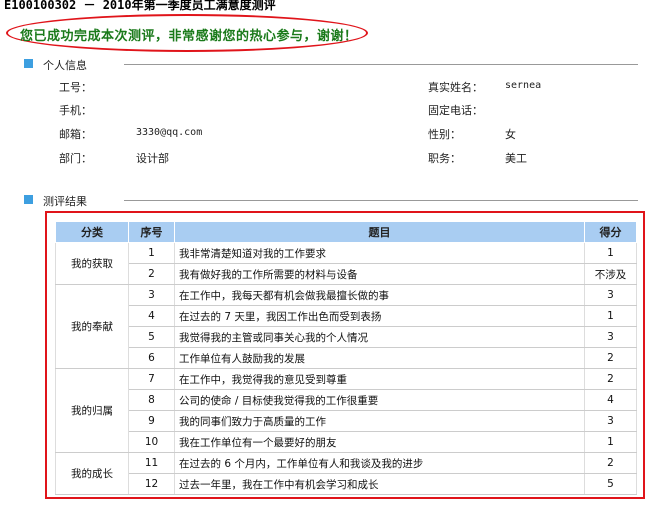 This screenshot has height=508, width=650. Describe the element at coordinates (92, 326) in the screenshot. I see `category-cell: 我的奉献` at that location.